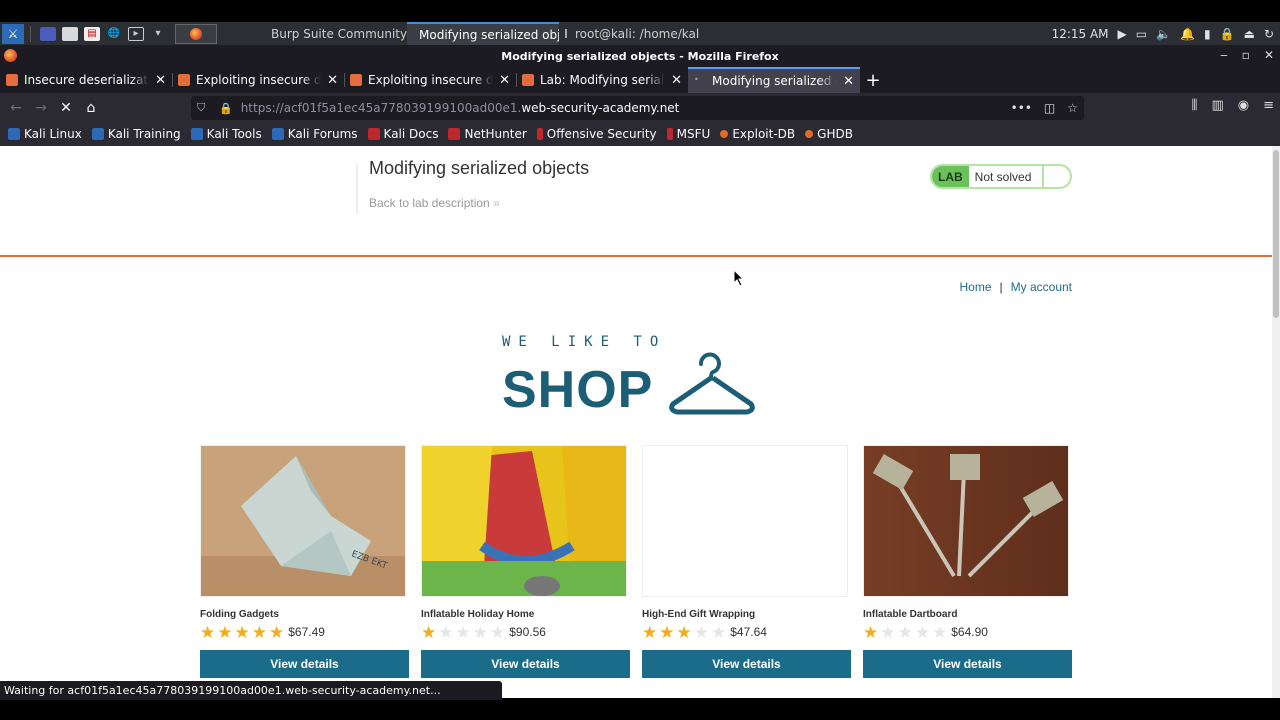  I want to click on refresh-icon: ↻, so click(1269, 34).